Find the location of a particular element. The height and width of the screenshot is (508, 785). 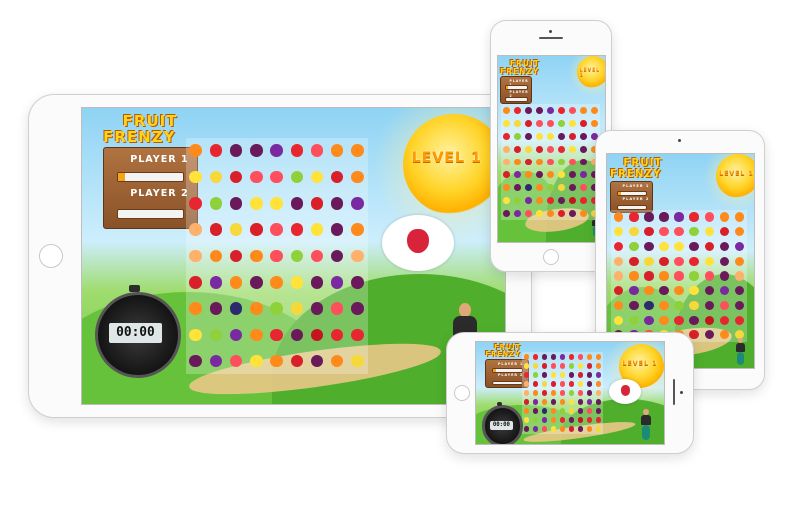

blueberry-icon is located at coordinates (236, 308).